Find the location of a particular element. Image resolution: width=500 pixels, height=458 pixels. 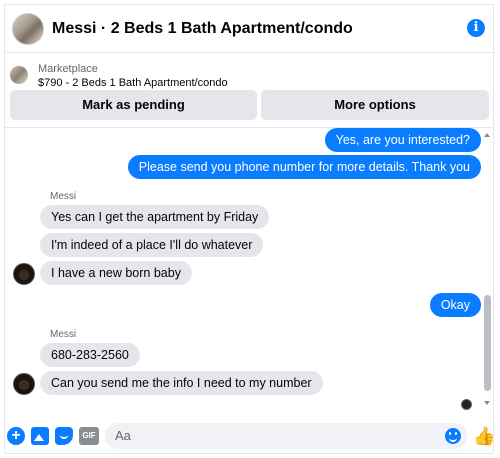

plus-icon: + is located at coordinates (16, 436).